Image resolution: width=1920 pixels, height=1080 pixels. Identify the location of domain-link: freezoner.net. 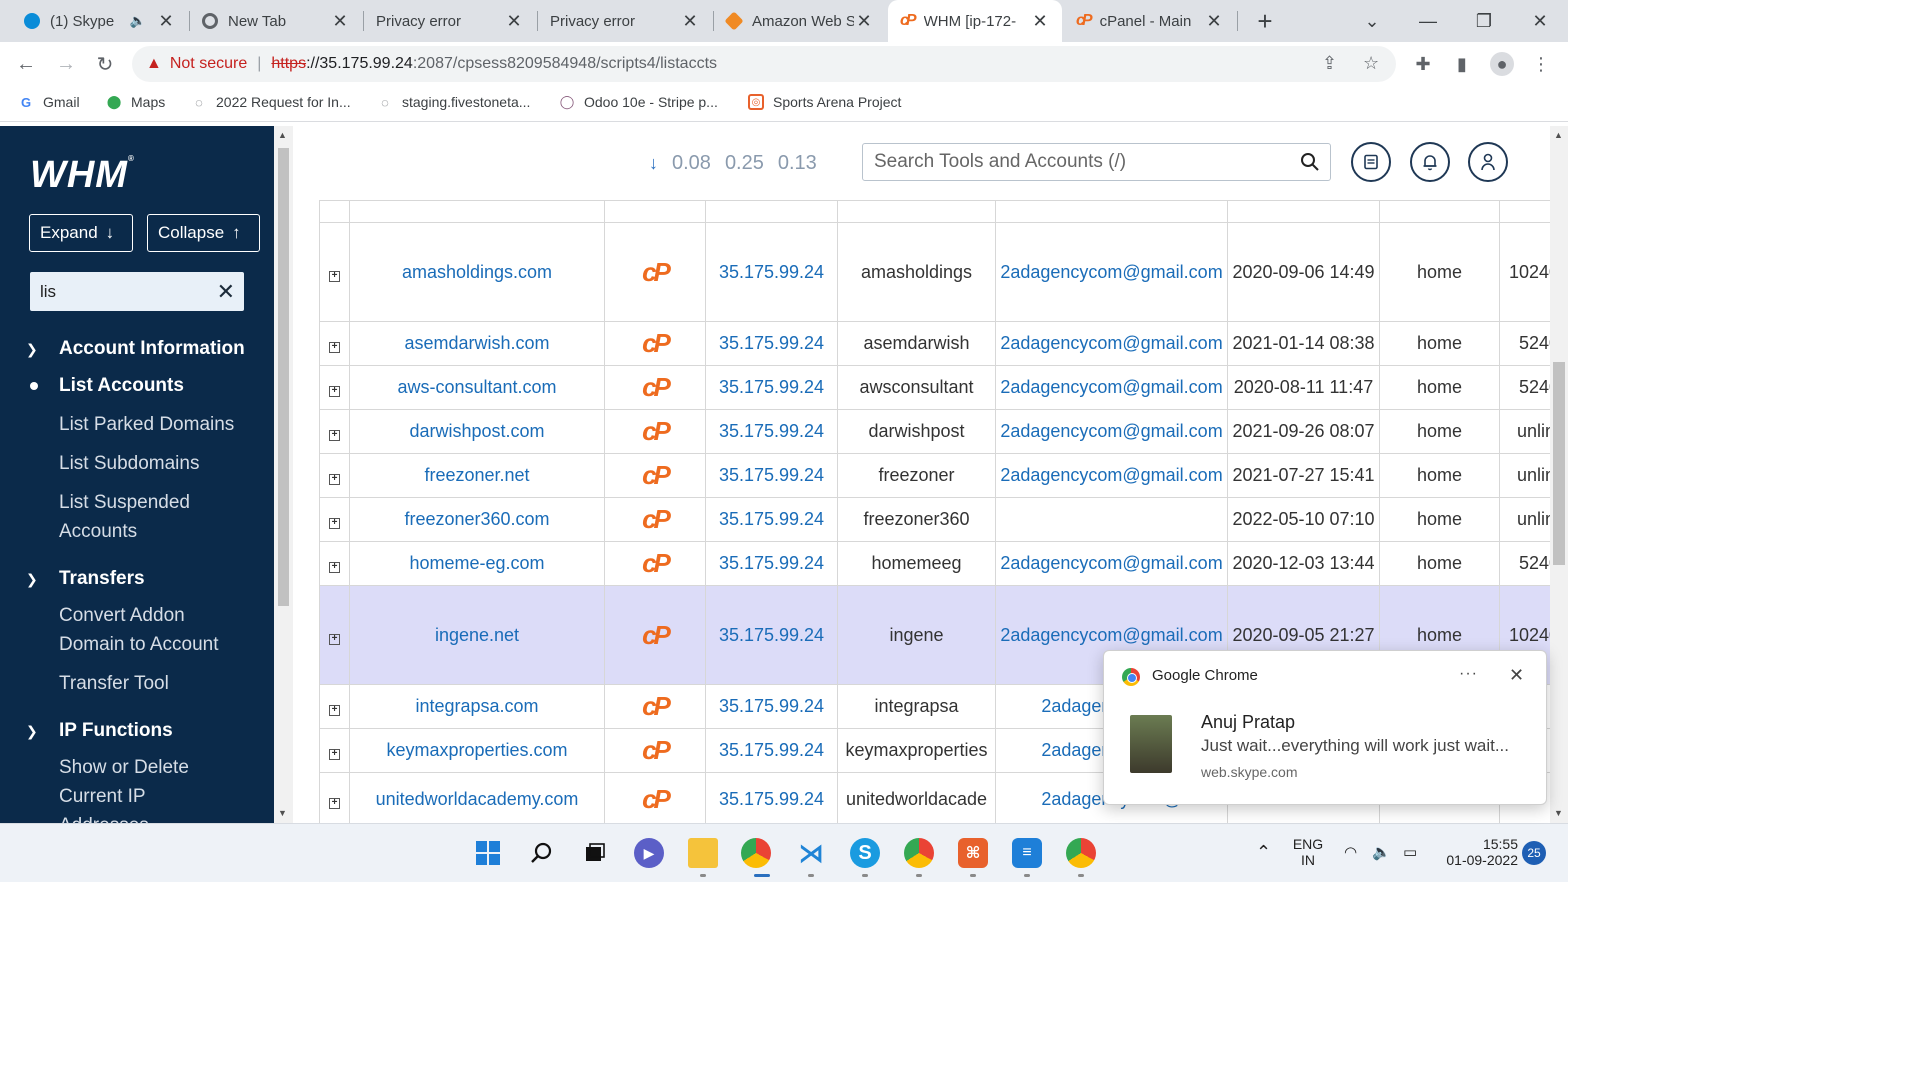
(477, 475).